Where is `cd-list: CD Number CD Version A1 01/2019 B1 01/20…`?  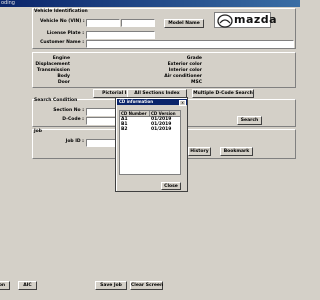
cd-list: CD Number CD Version A1 01/2019 B1 01/20… is located at coordinates (150, 142).